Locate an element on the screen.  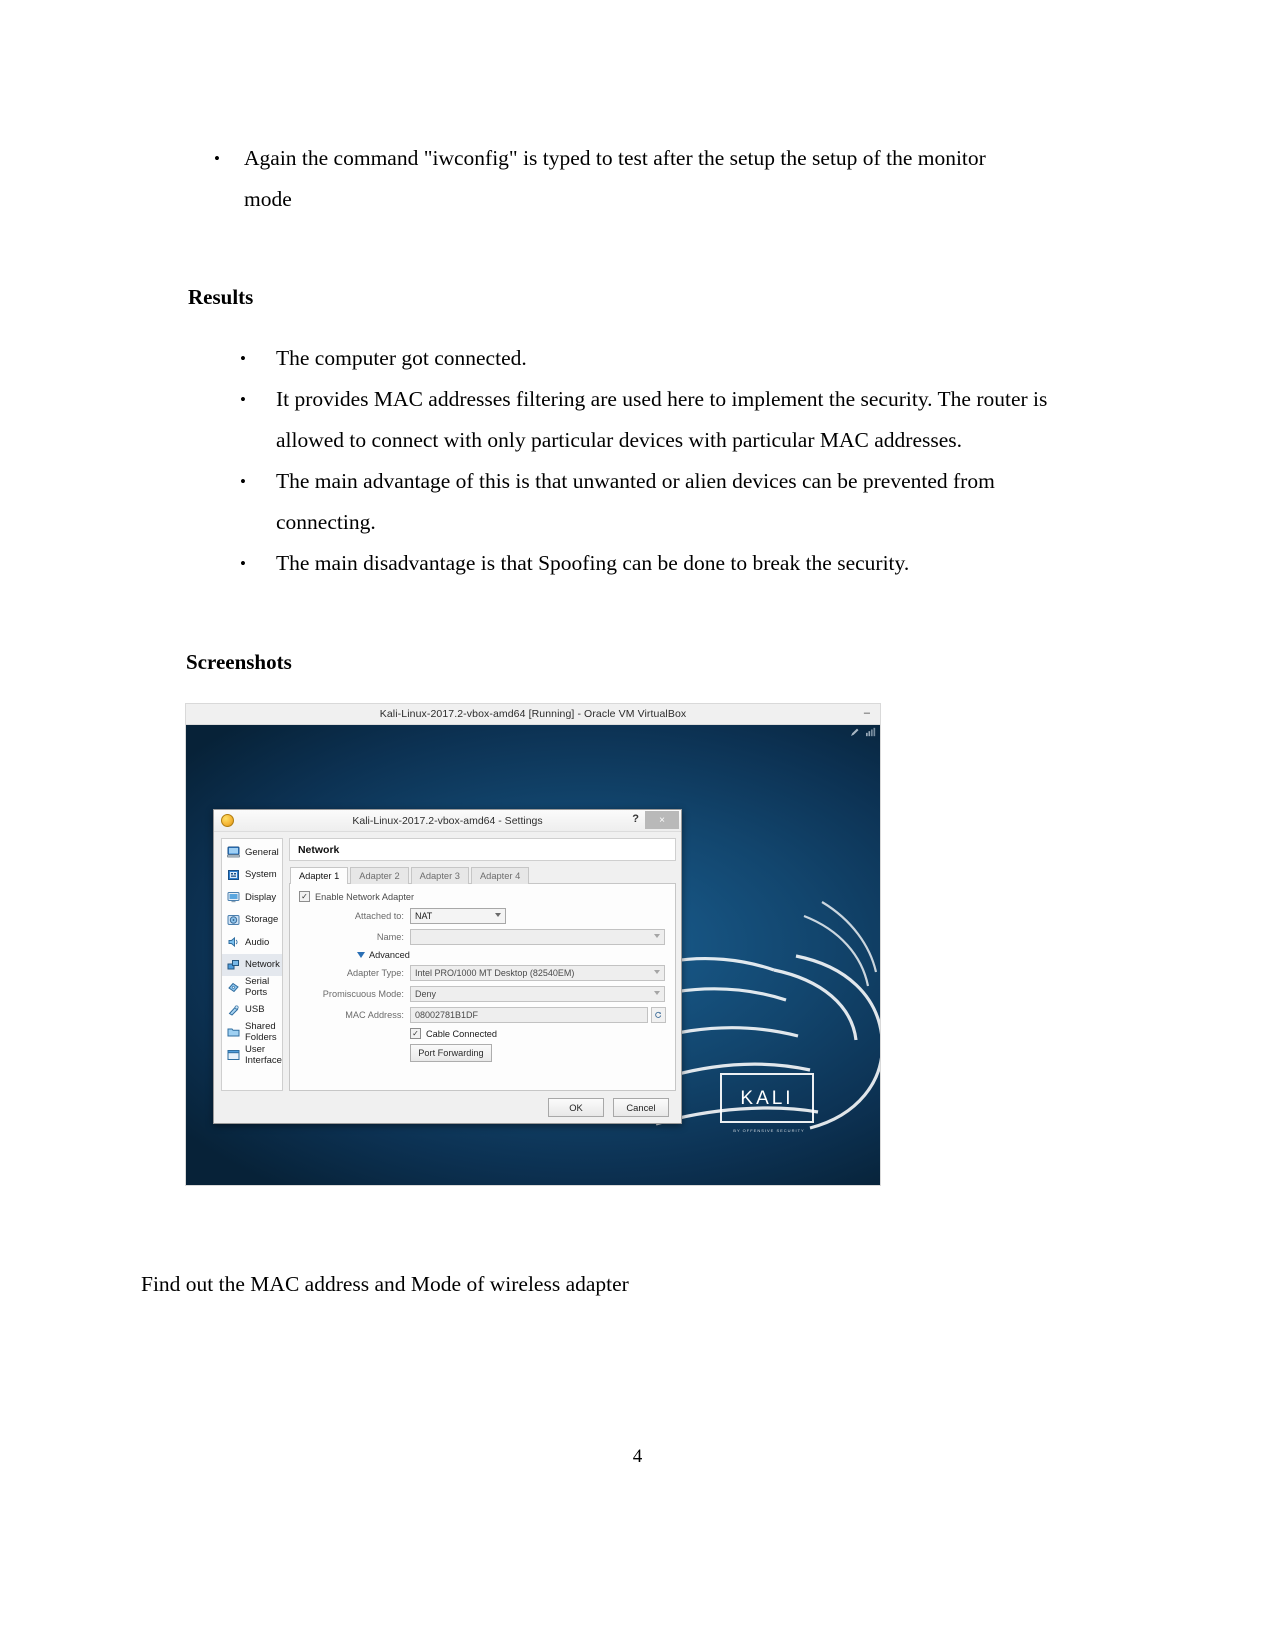
list-item: • The computer got connected. is located at coordinates (655, 358).